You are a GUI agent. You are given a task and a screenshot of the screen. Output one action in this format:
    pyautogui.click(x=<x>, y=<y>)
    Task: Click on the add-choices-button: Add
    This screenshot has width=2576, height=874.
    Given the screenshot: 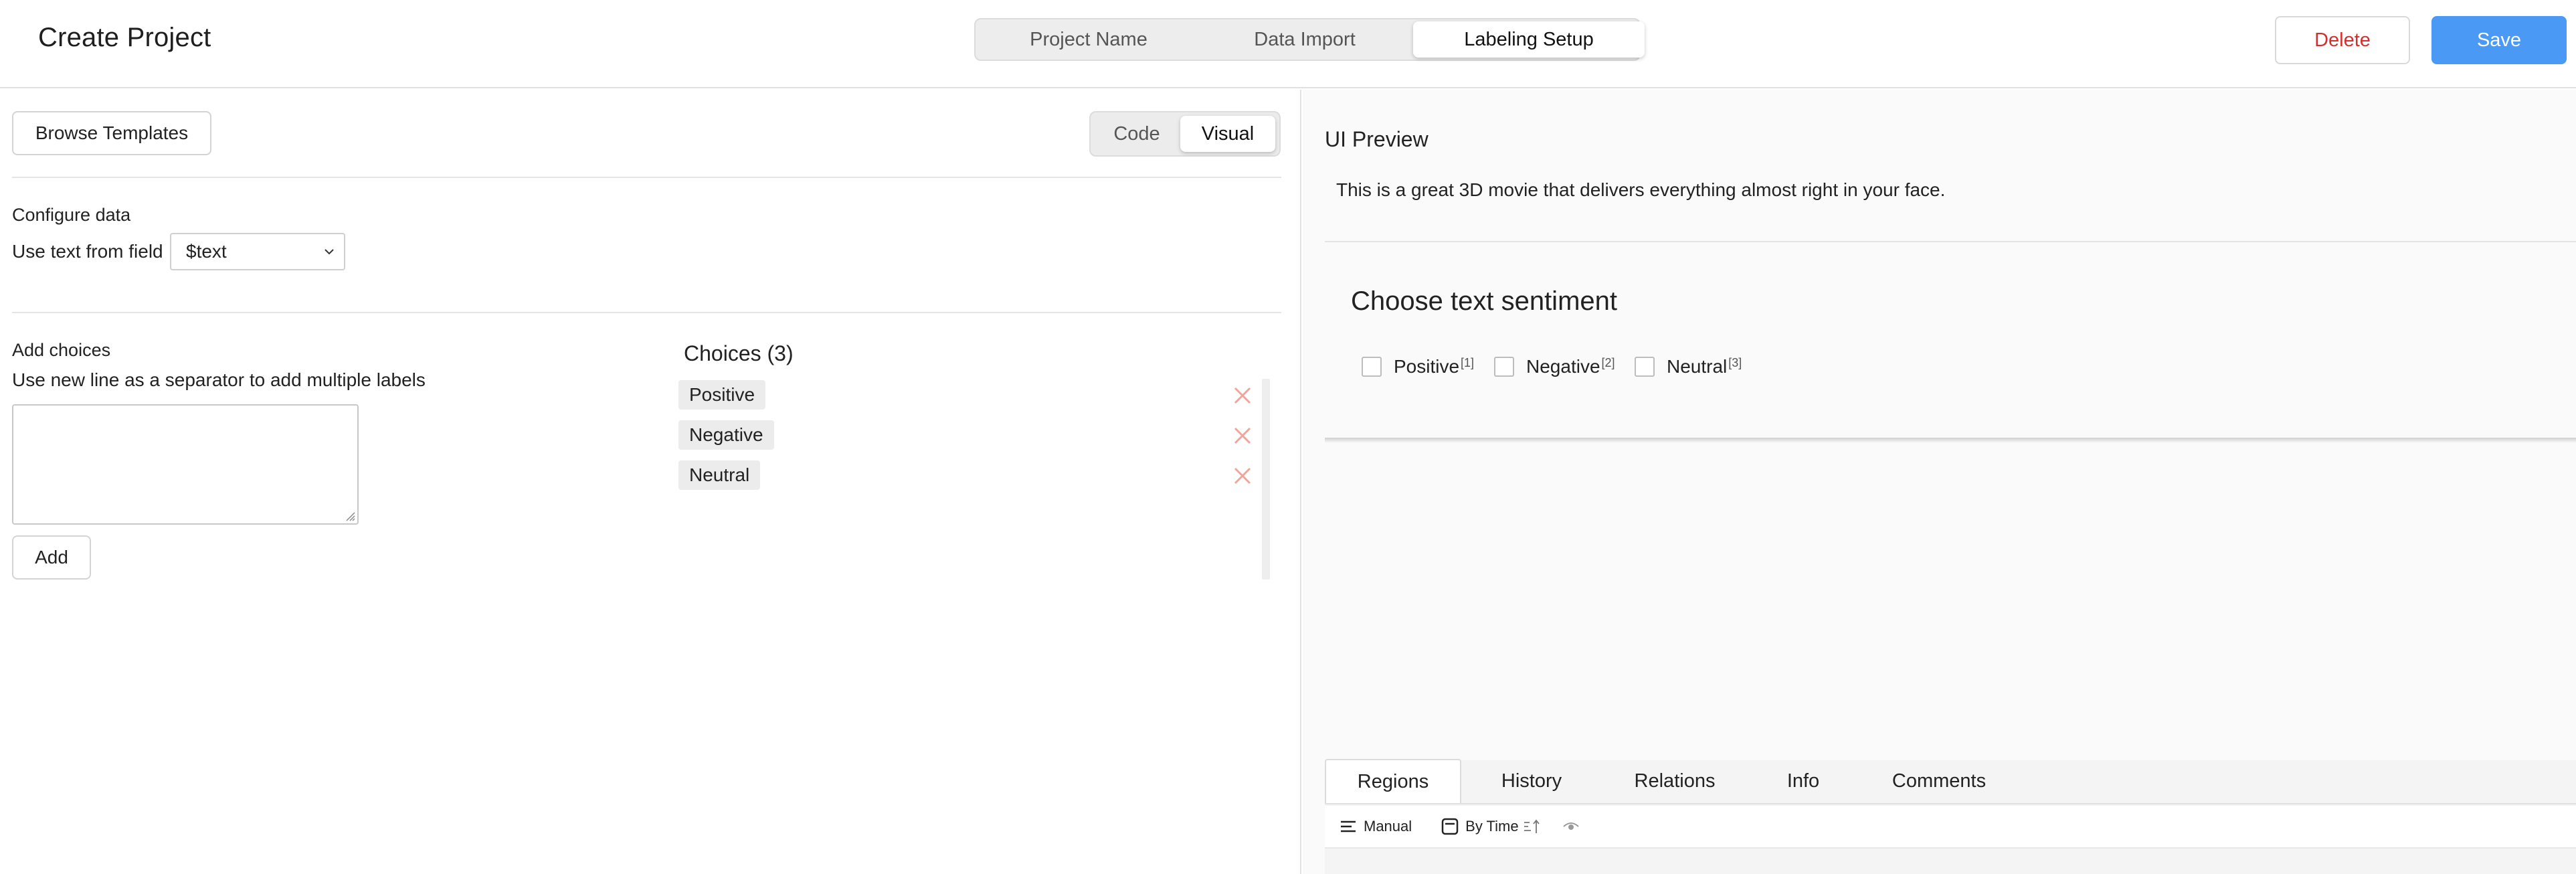 What is the action you would take?
    pyautogui.click(x=51, y=557)
    